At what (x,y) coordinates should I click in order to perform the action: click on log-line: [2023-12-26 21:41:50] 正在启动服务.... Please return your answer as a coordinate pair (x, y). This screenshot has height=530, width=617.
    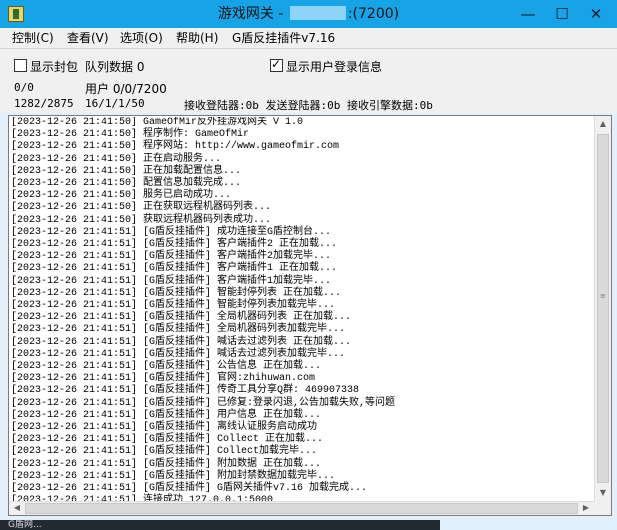
    Looking at the image, I should click on (116, 159).